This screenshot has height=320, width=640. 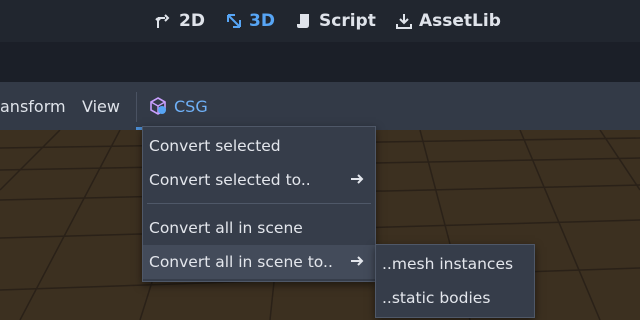 I want to click on csg-menu-label: CSG, so click(x=191, y=106).